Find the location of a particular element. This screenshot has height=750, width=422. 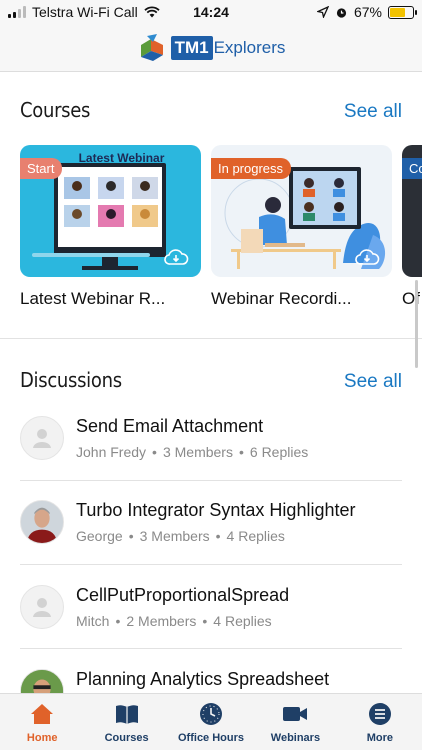

list-icon is located at coordinates (380, 714).